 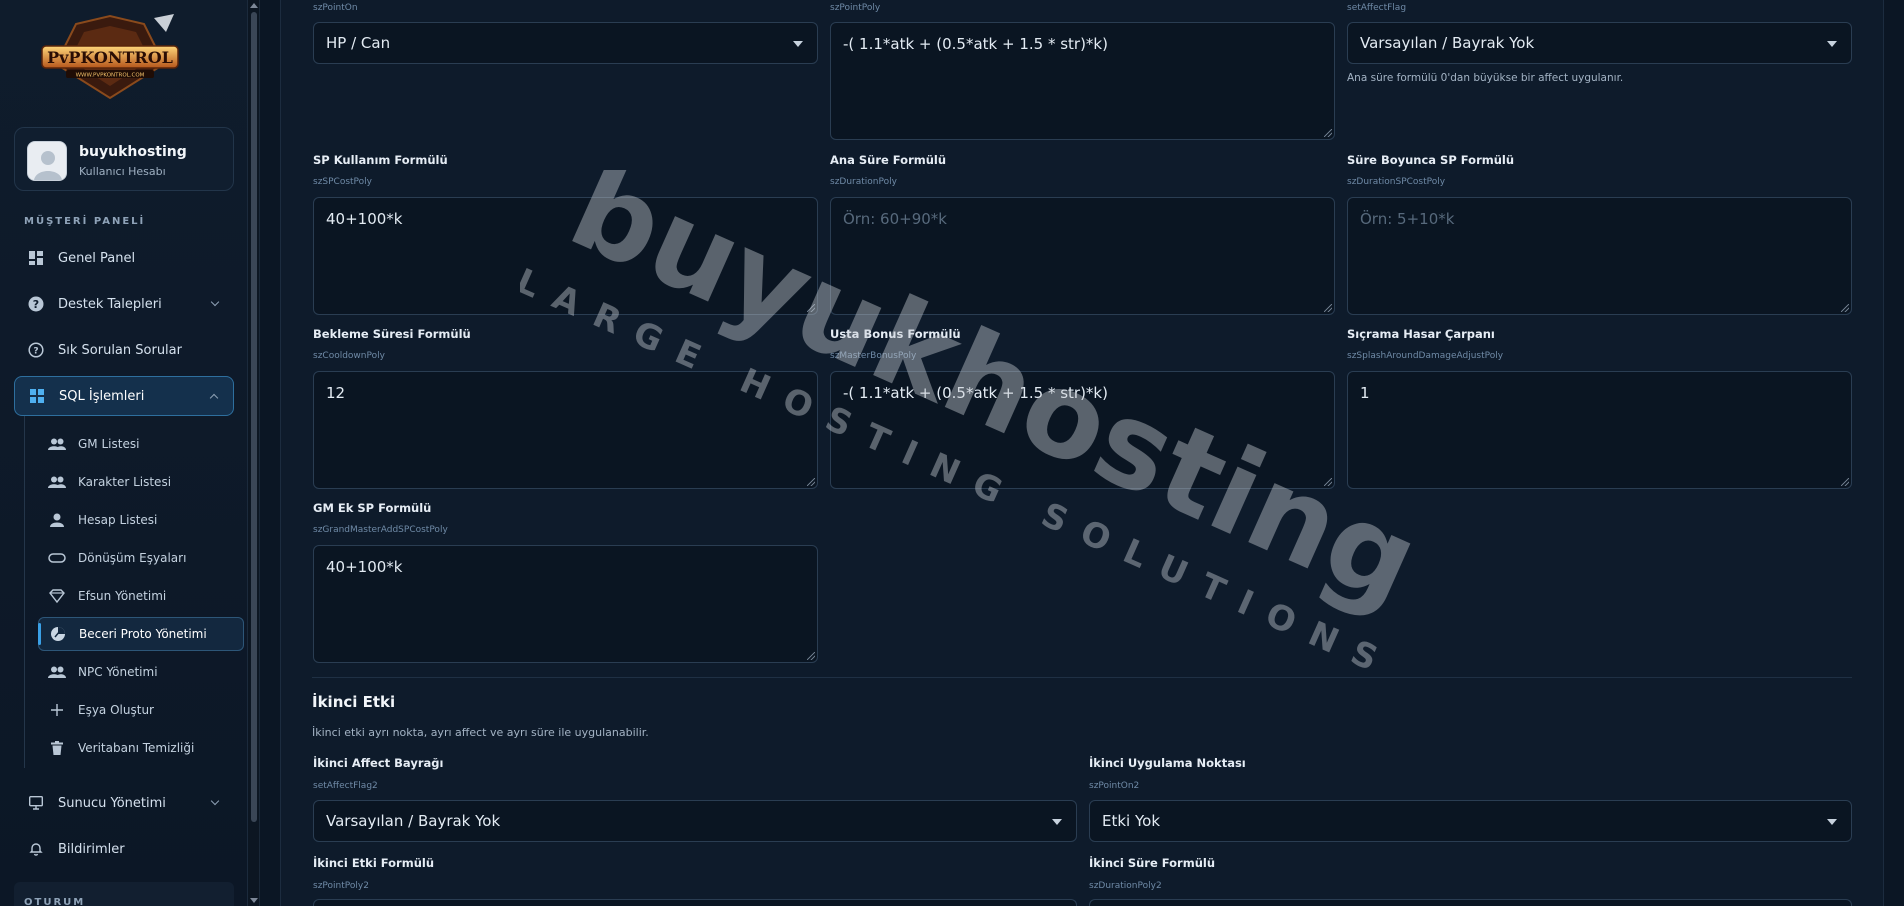 What do you see at coordinates (118, 672) in the screenshot?
I see `subitem-label: NPC Yönetimi` at bounding box center [118, 672].